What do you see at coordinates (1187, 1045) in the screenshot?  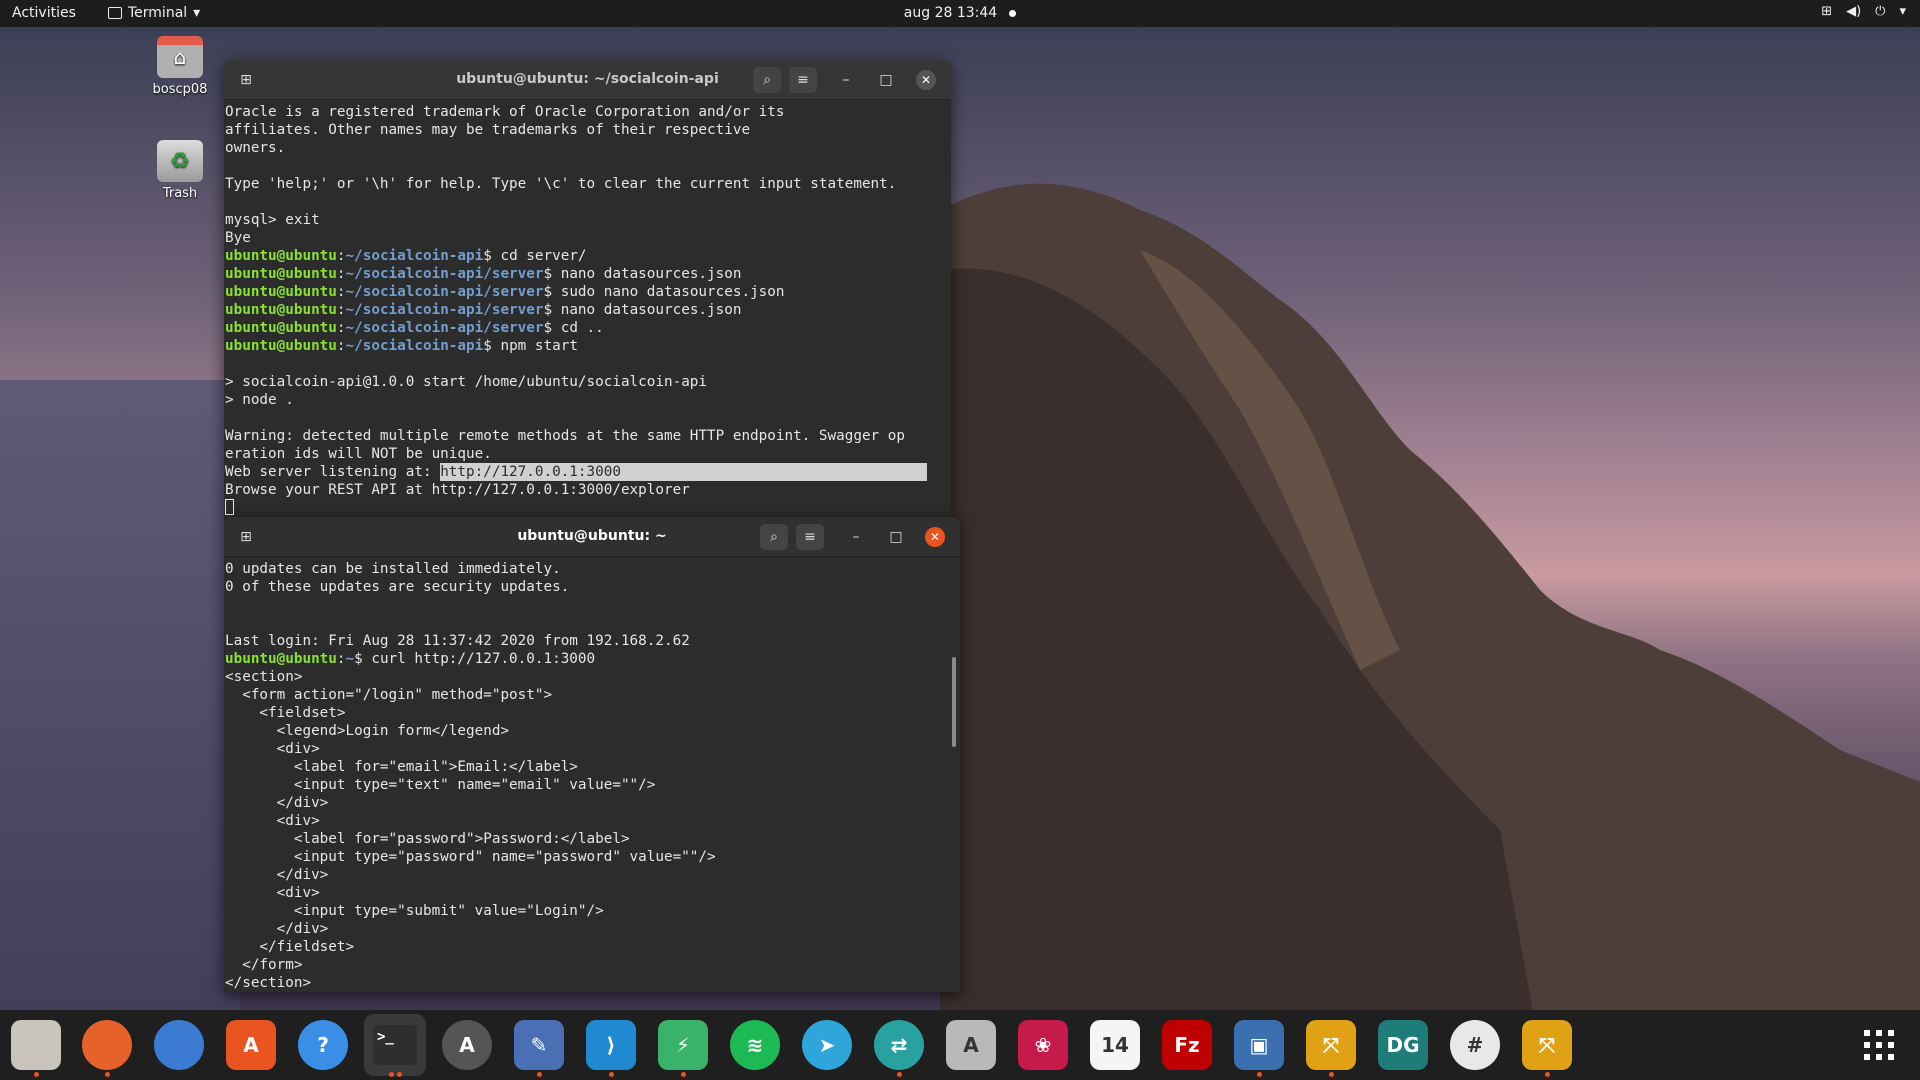 I see `filezilla-icon: Fz` at bounding box center [1187, 1045].